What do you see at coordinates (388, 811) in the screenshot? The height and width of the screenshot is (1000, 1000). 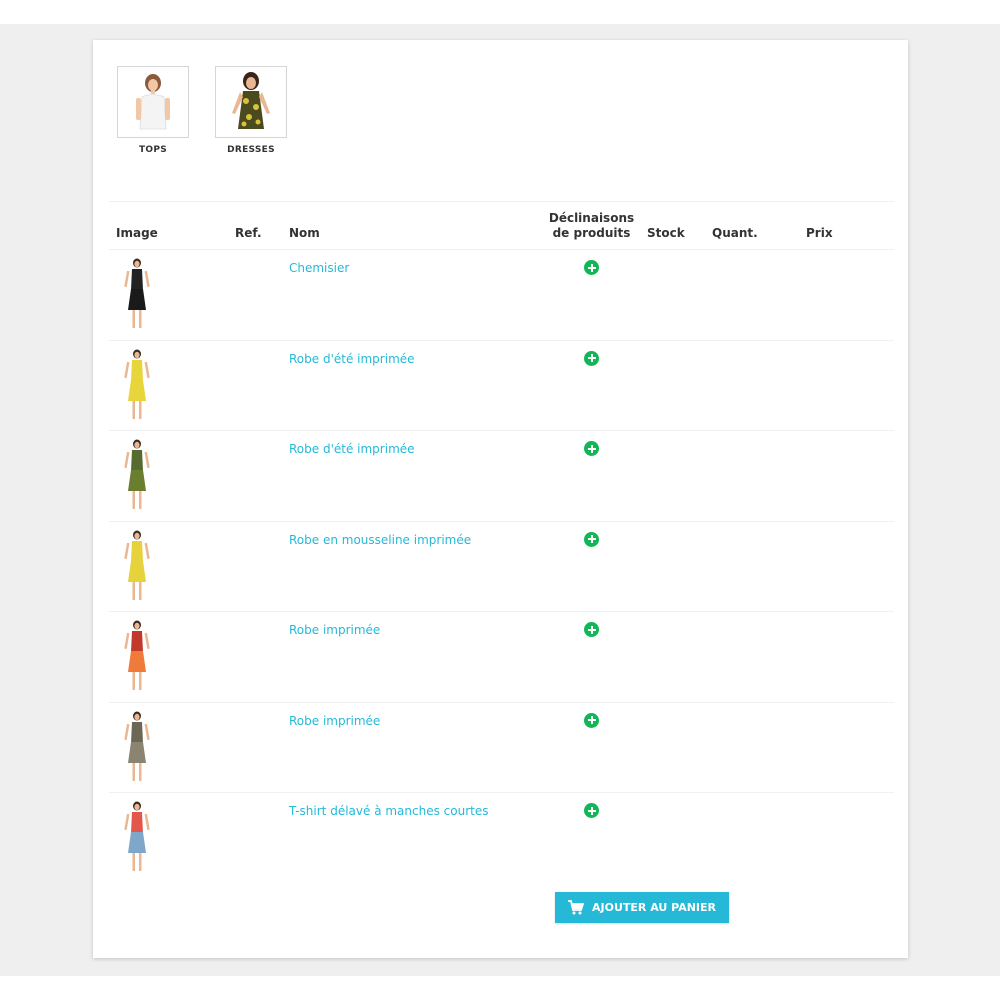 I see `product-name-link: T-shirt délavé à manches courtes` at bounding box center [388, 811].